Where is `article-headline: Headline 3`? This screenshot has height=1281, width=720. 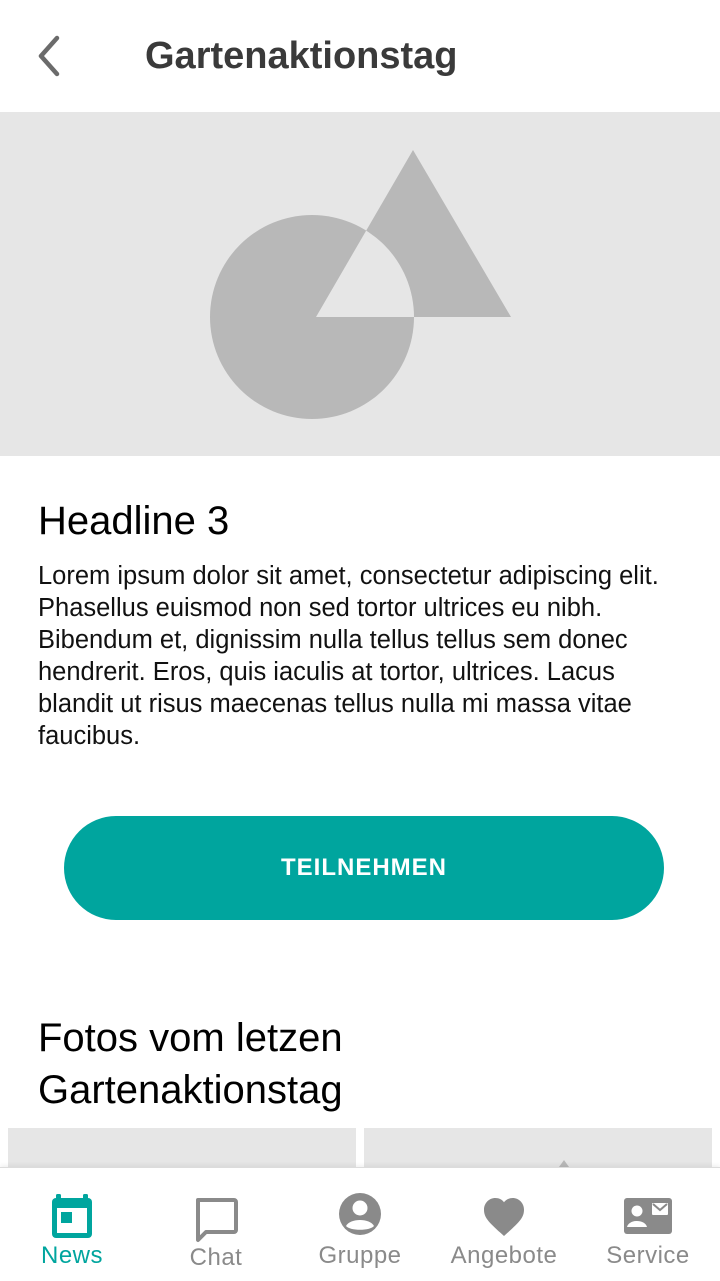
article-headline: Headline 3 is located at coordinates (134, 521).